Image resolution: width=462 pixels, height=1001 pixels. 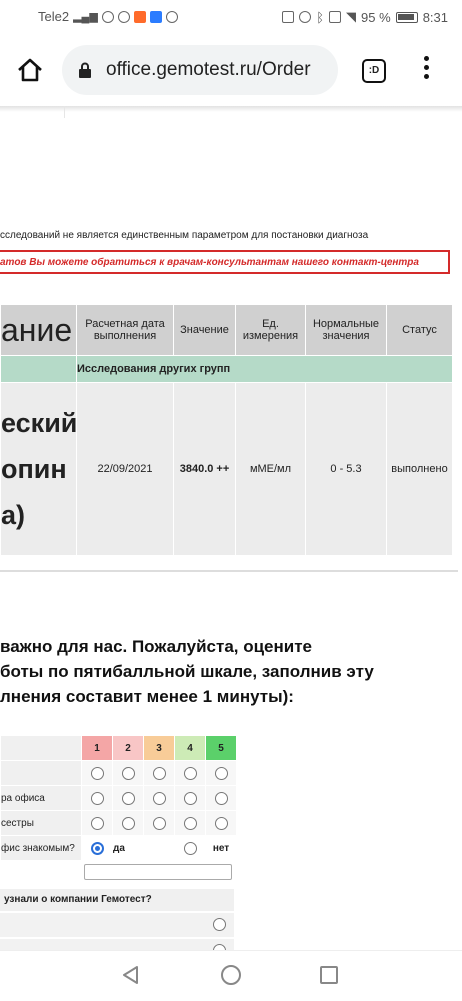 I want to click on back-icon, so click(x=131, y=975).